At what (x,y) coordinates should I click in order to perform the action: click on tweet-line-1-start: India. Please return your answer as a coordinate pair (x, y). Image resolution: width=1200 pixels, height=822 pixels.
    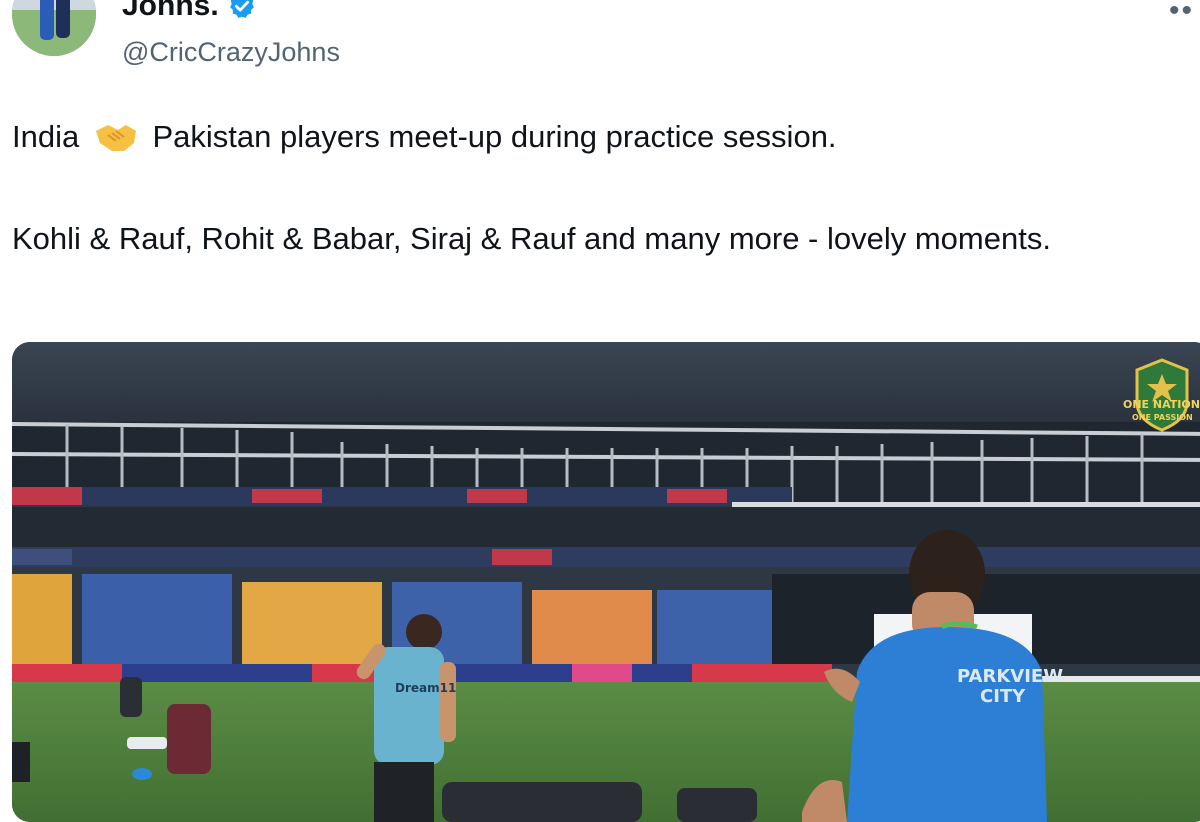
    Looking at the image, I should click on (46, 136).